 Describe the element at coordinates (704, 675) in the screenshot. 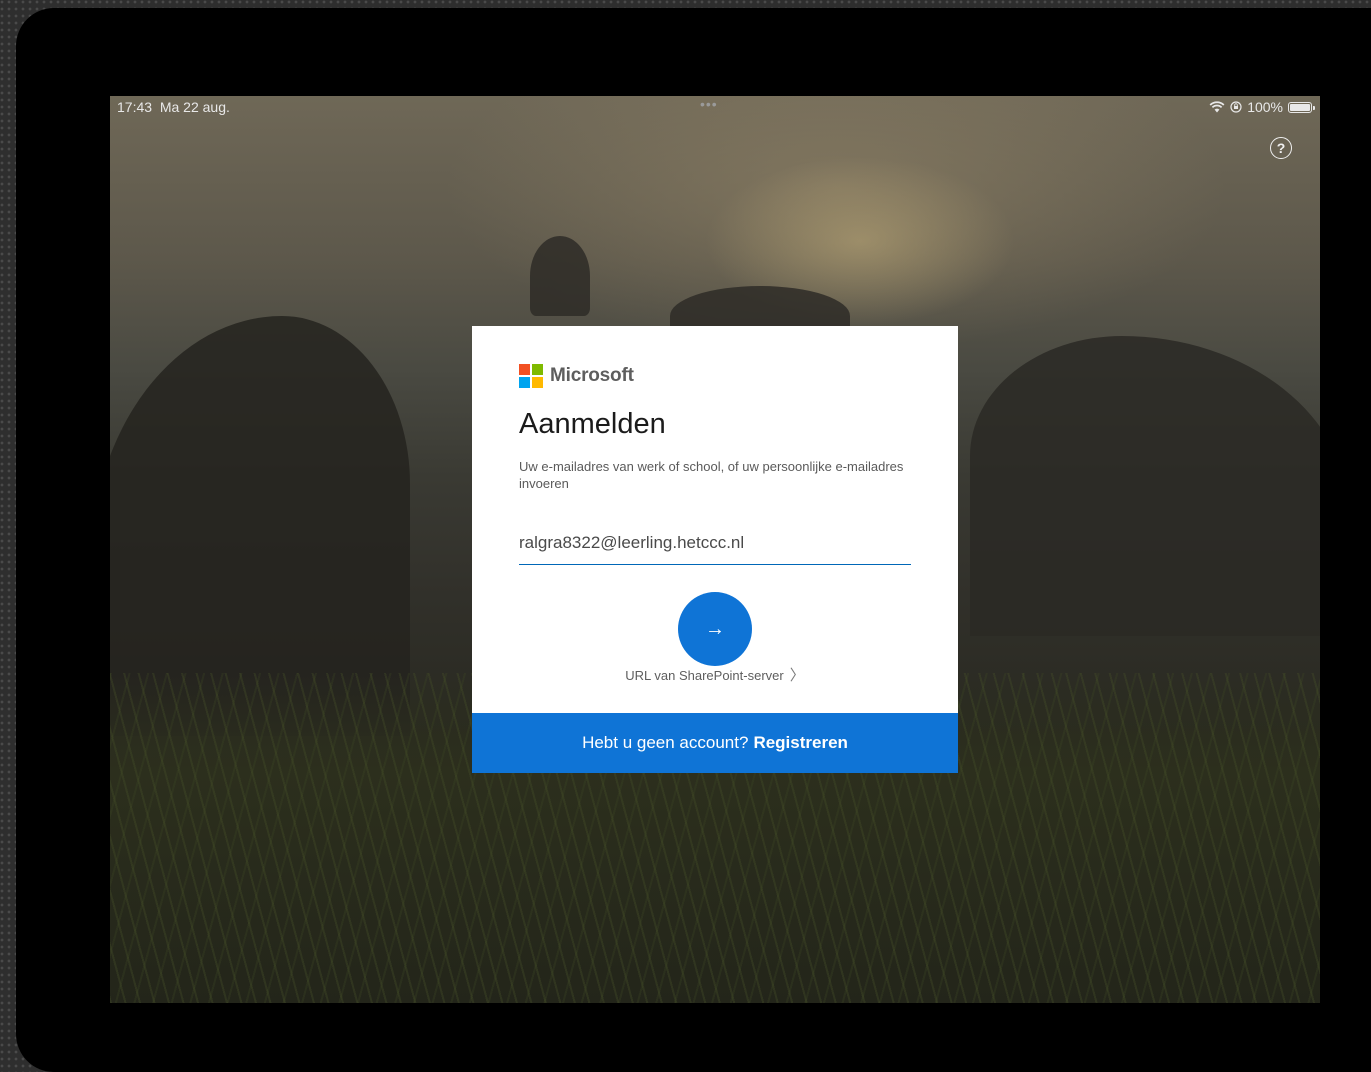

I see `sharepoint-link-label: URL van SharePoint-server` at that location.